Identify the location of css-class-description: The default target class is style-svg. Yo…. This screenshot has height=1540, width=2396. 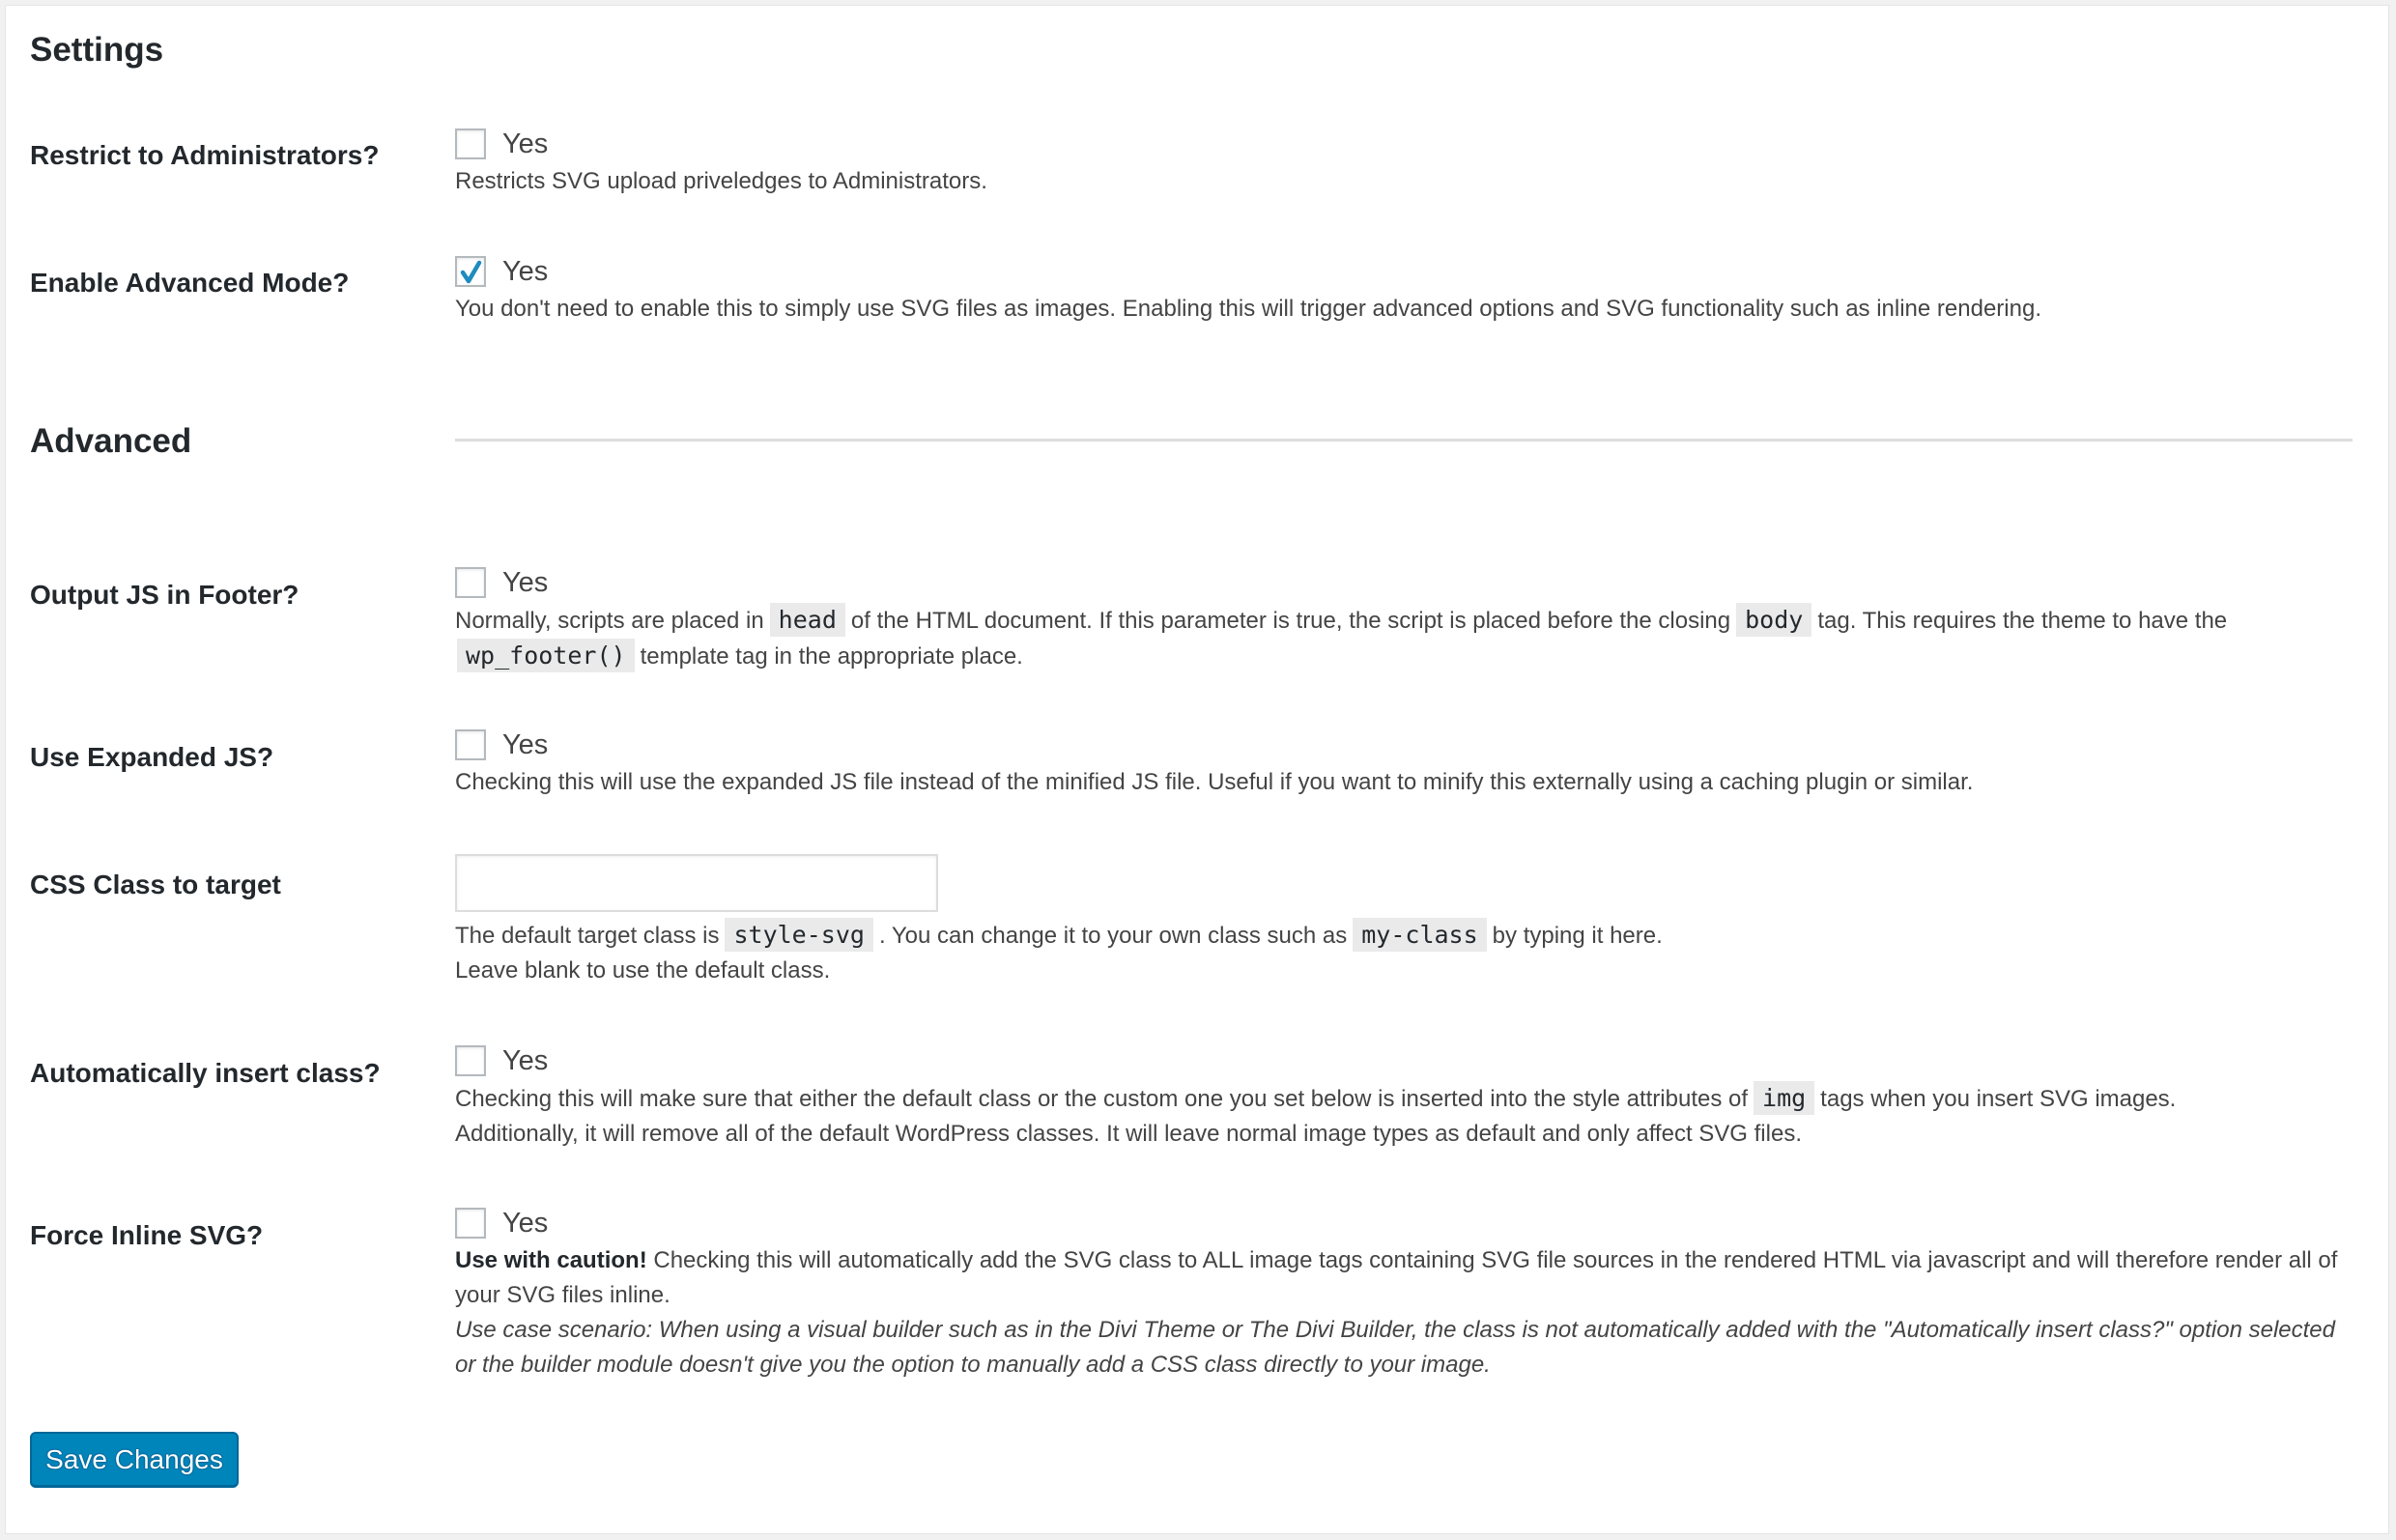
(1403, 953).